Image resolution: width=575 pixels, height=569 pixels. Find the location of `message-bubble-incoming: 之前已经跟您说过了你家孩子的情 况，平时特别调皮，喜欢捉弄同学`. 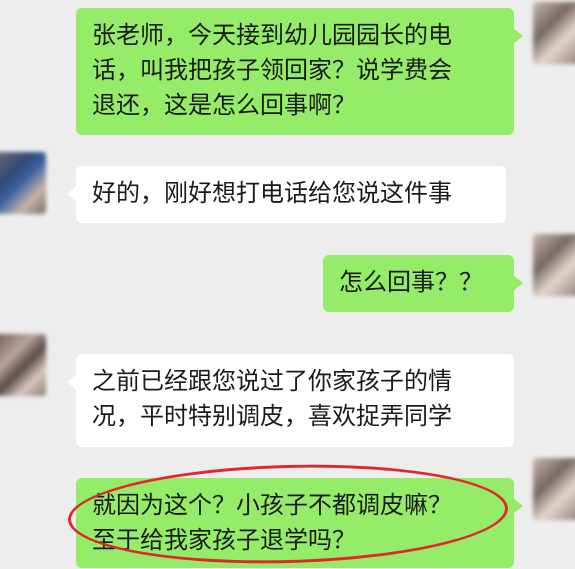

message-bubble-incoming: 之前已经跟您说过了你家孩子的情 况，平时特别调皮，喜欢捉弄同学 is located at coordinates (290, 400).